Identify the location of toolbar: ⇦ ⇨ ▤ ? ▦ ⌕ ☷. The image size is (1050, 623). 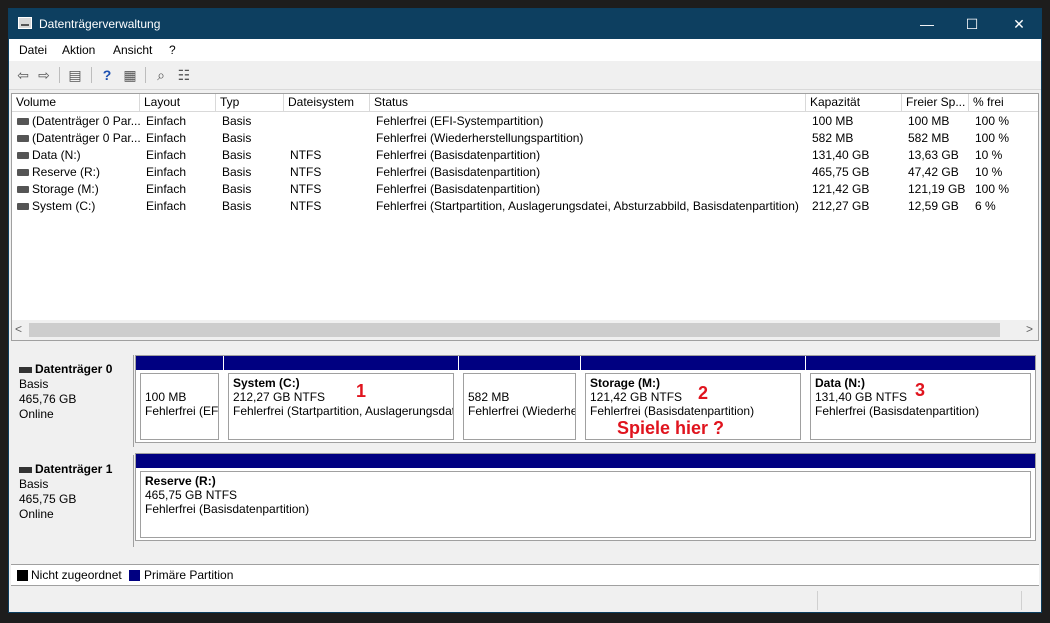
(525, 75).